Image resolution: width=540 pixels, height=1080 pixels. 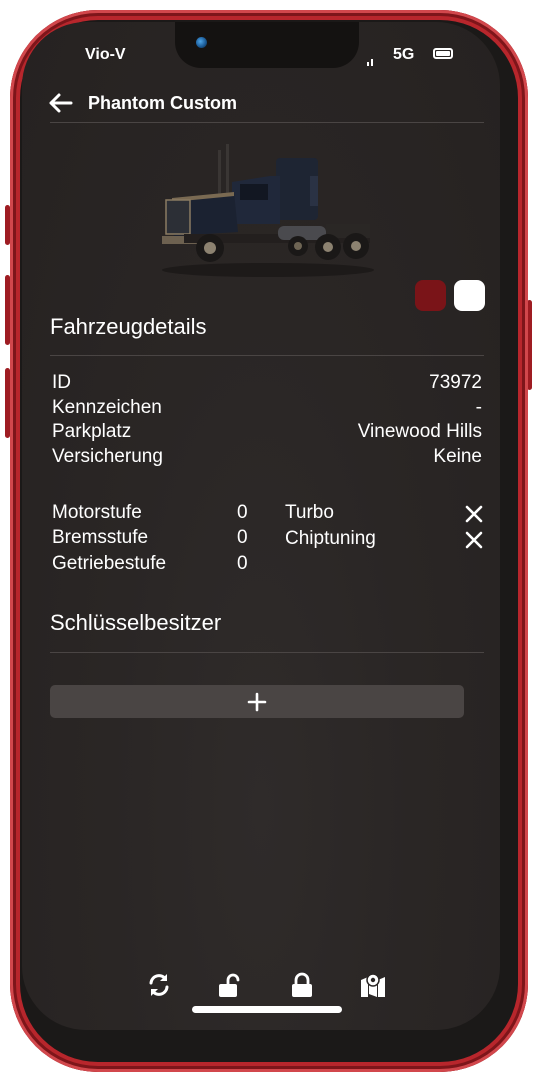 I want to click on detail-label: Versicherung, so click(x=107, y=456).